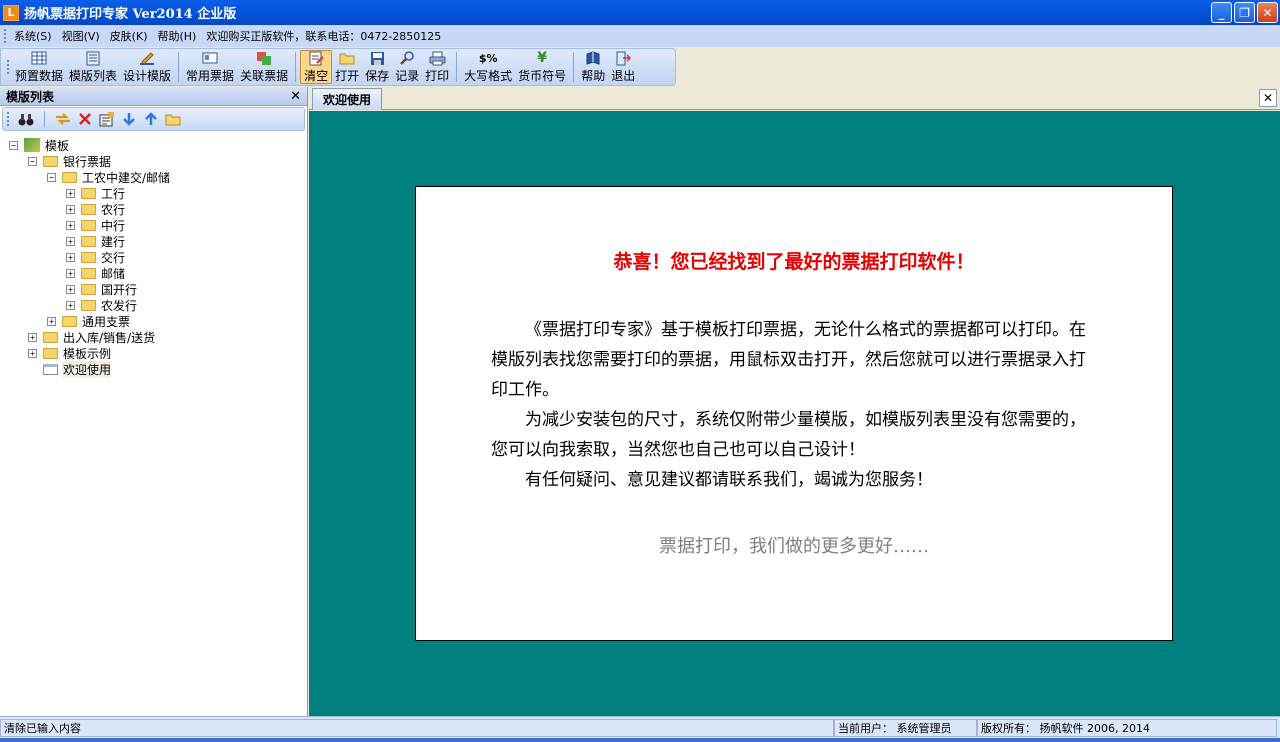  I want to click on open-button: 打开, so click(347, 67).